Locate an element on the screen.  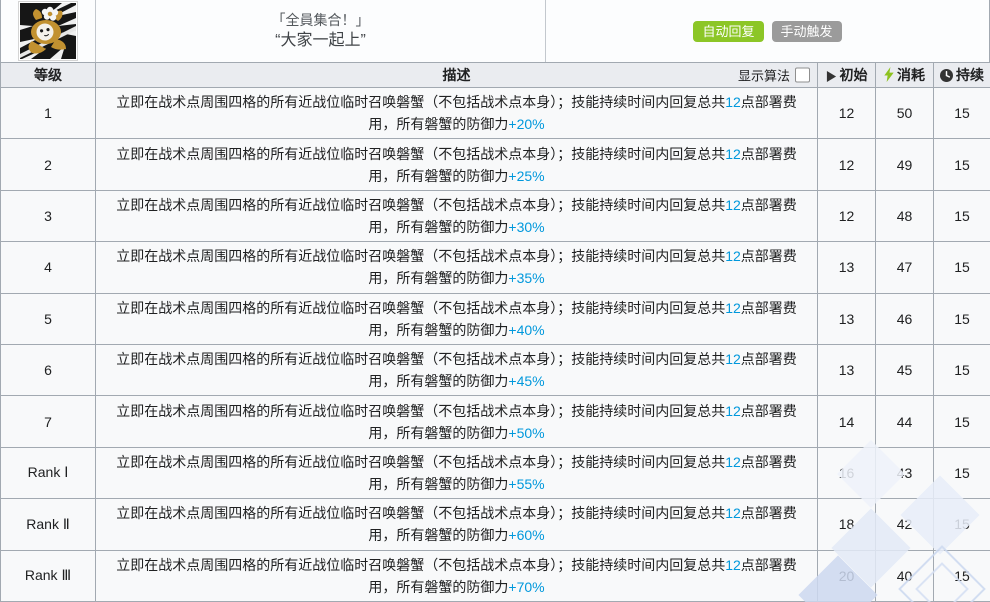
defense-bonus-value: +25% is located at coordinates (526, 175).